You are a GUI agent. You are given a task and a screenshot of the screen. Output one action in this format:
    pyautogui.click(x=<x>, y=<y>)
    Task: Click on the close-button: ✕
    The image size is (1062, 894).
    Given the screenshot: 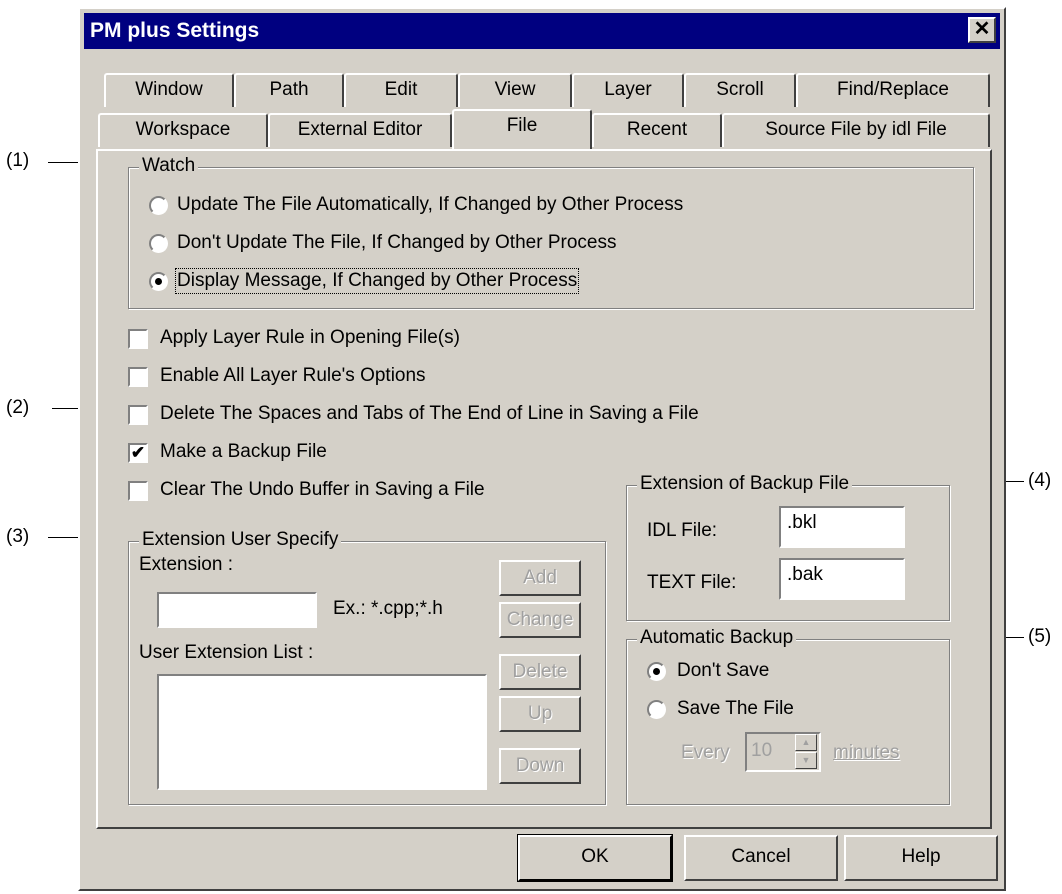 What is the action you would take?
    pyautogui.click(x=982, y=30)
    